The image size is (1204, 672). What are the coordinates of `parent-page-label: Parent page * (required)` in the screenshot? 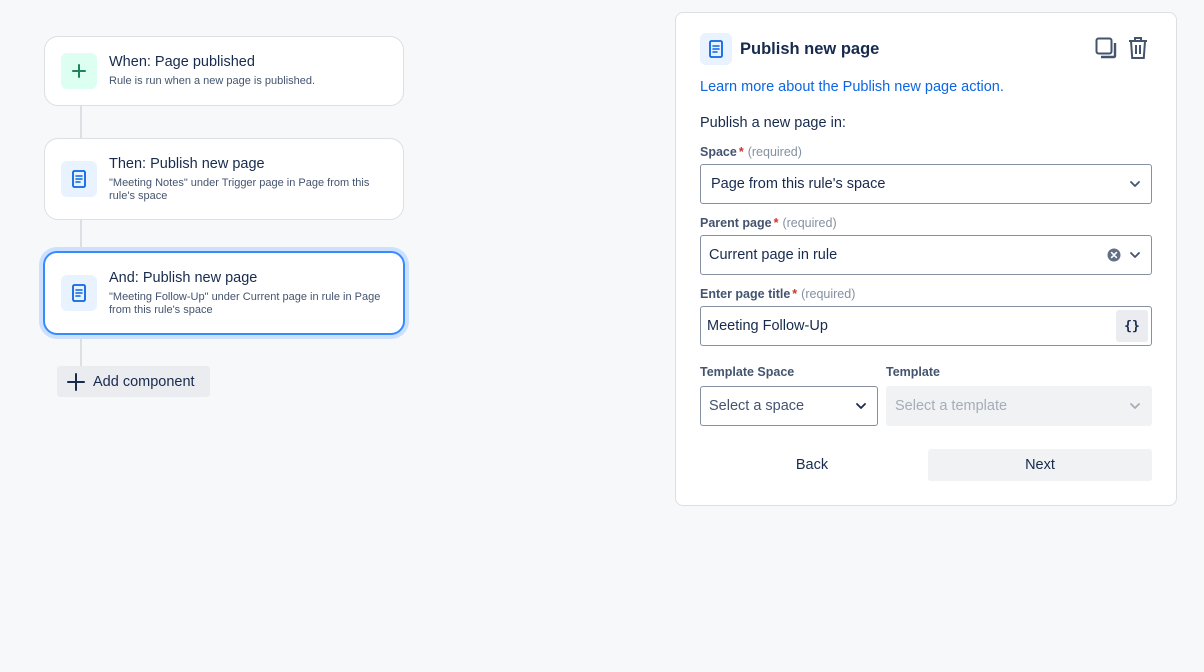 It's located at (768, 223).